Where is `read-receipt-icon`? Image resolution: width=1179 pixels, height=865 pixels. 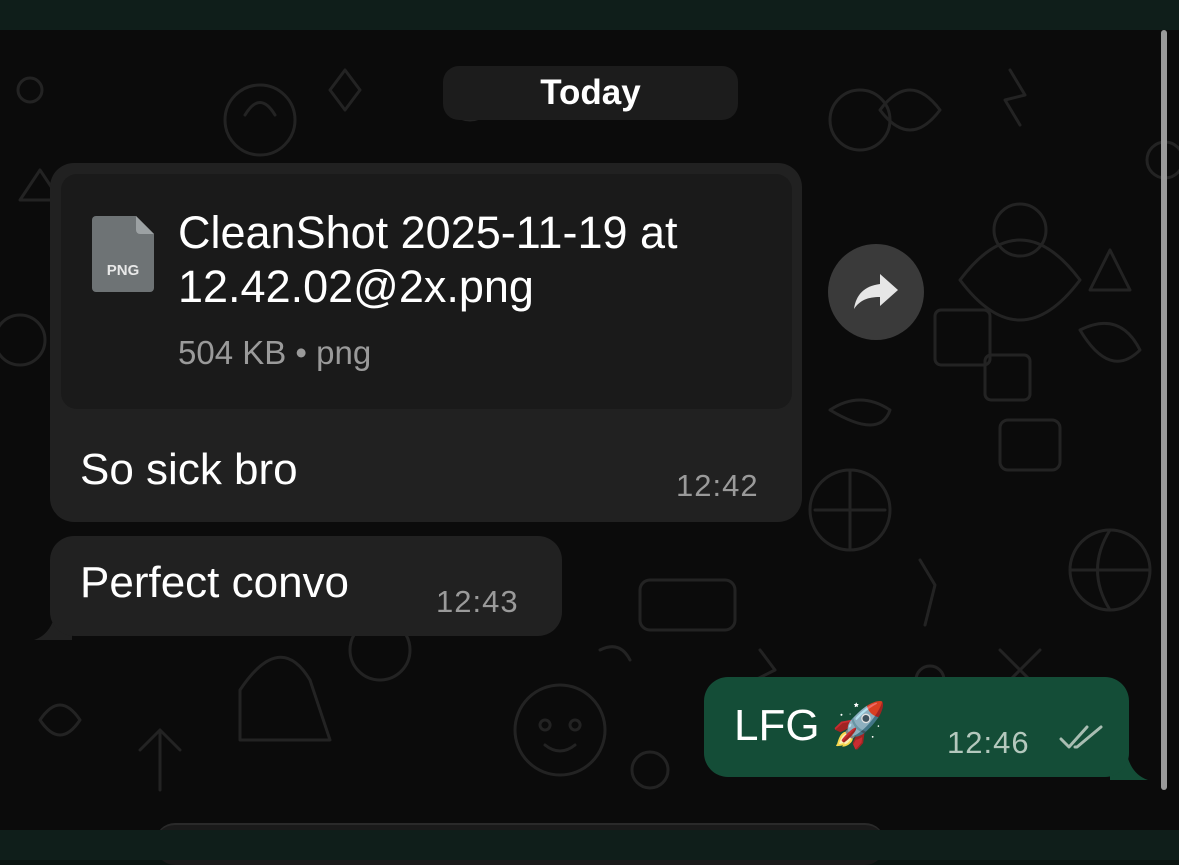
read-receipt-icon is located at coordinates (1081, 737).